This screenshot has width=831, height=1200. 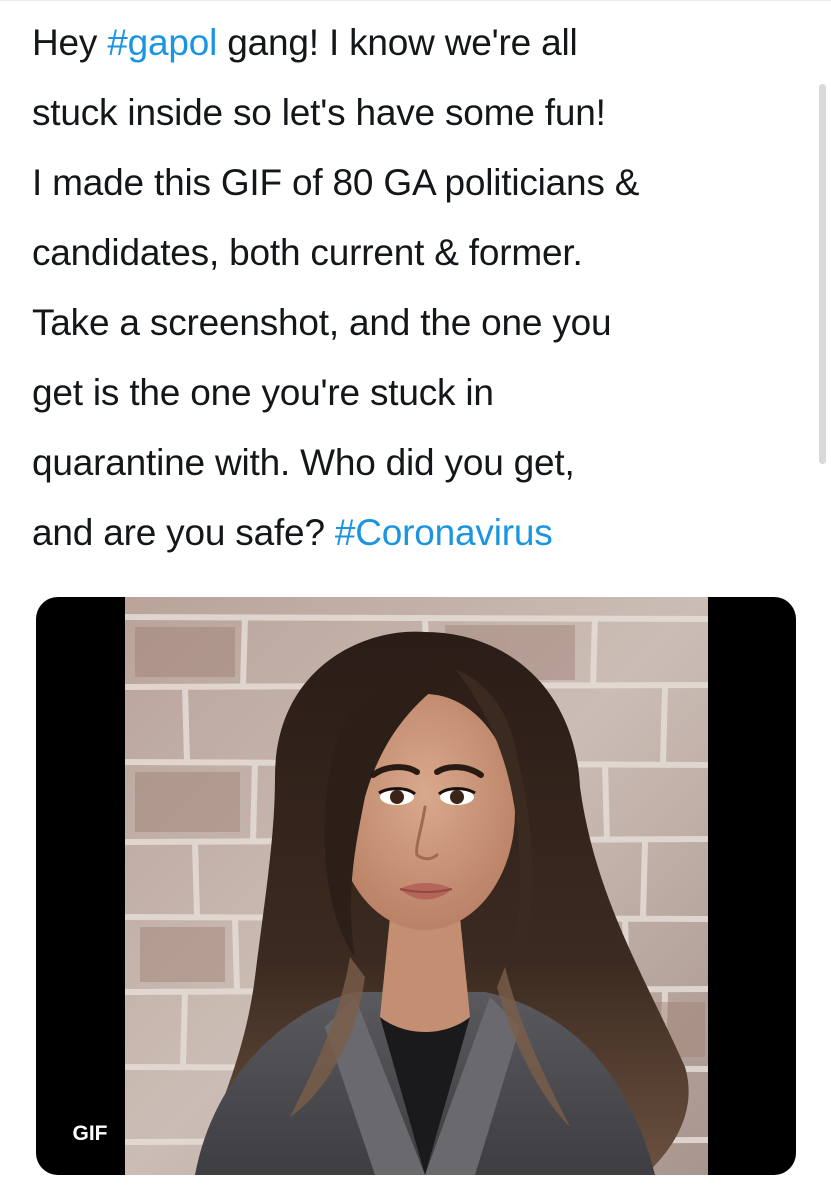 What do you see at coordinates (322, 322) in the screenshot?
I see `tweet-text-line: Take a screenshot, and the one you` at bounding box center [322, 322].